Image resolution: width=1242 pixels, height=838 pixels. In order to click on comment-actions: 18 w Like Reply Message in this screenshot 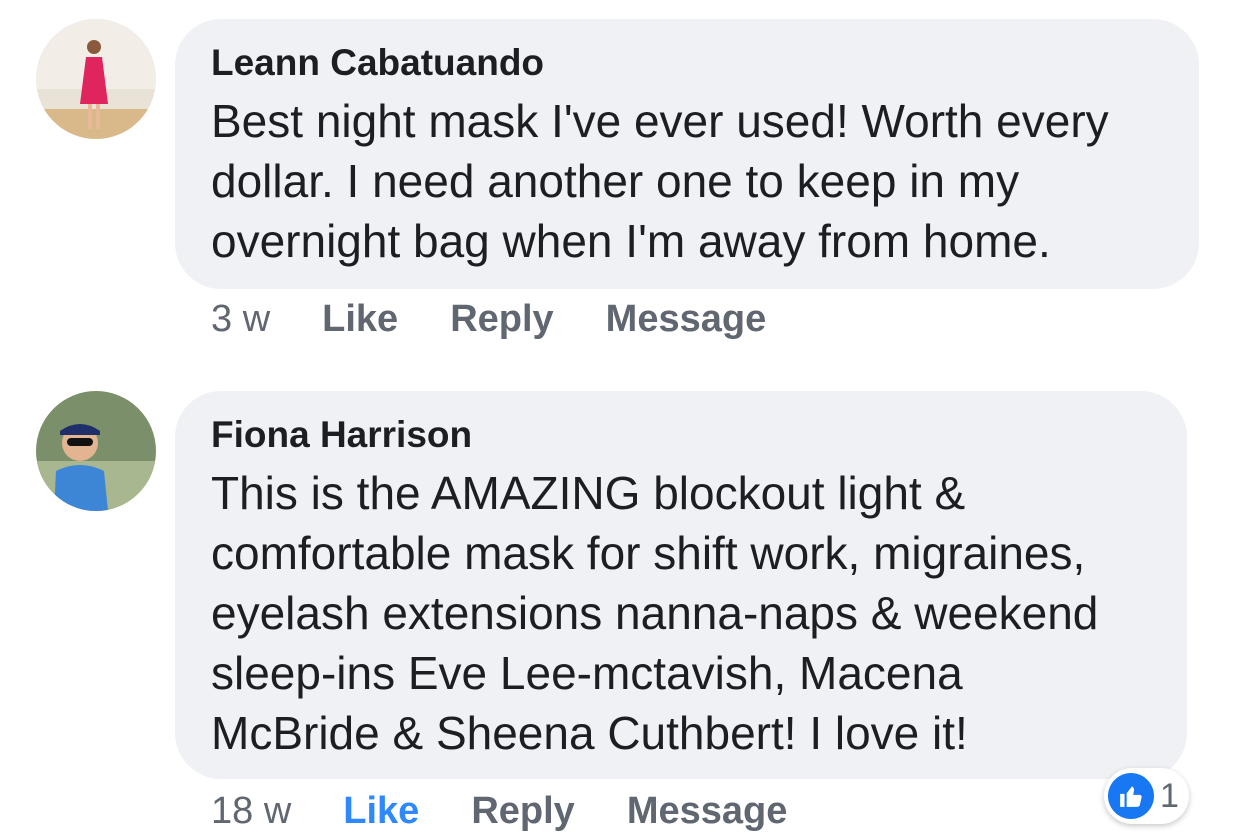, I will do `click(525, 811)`.